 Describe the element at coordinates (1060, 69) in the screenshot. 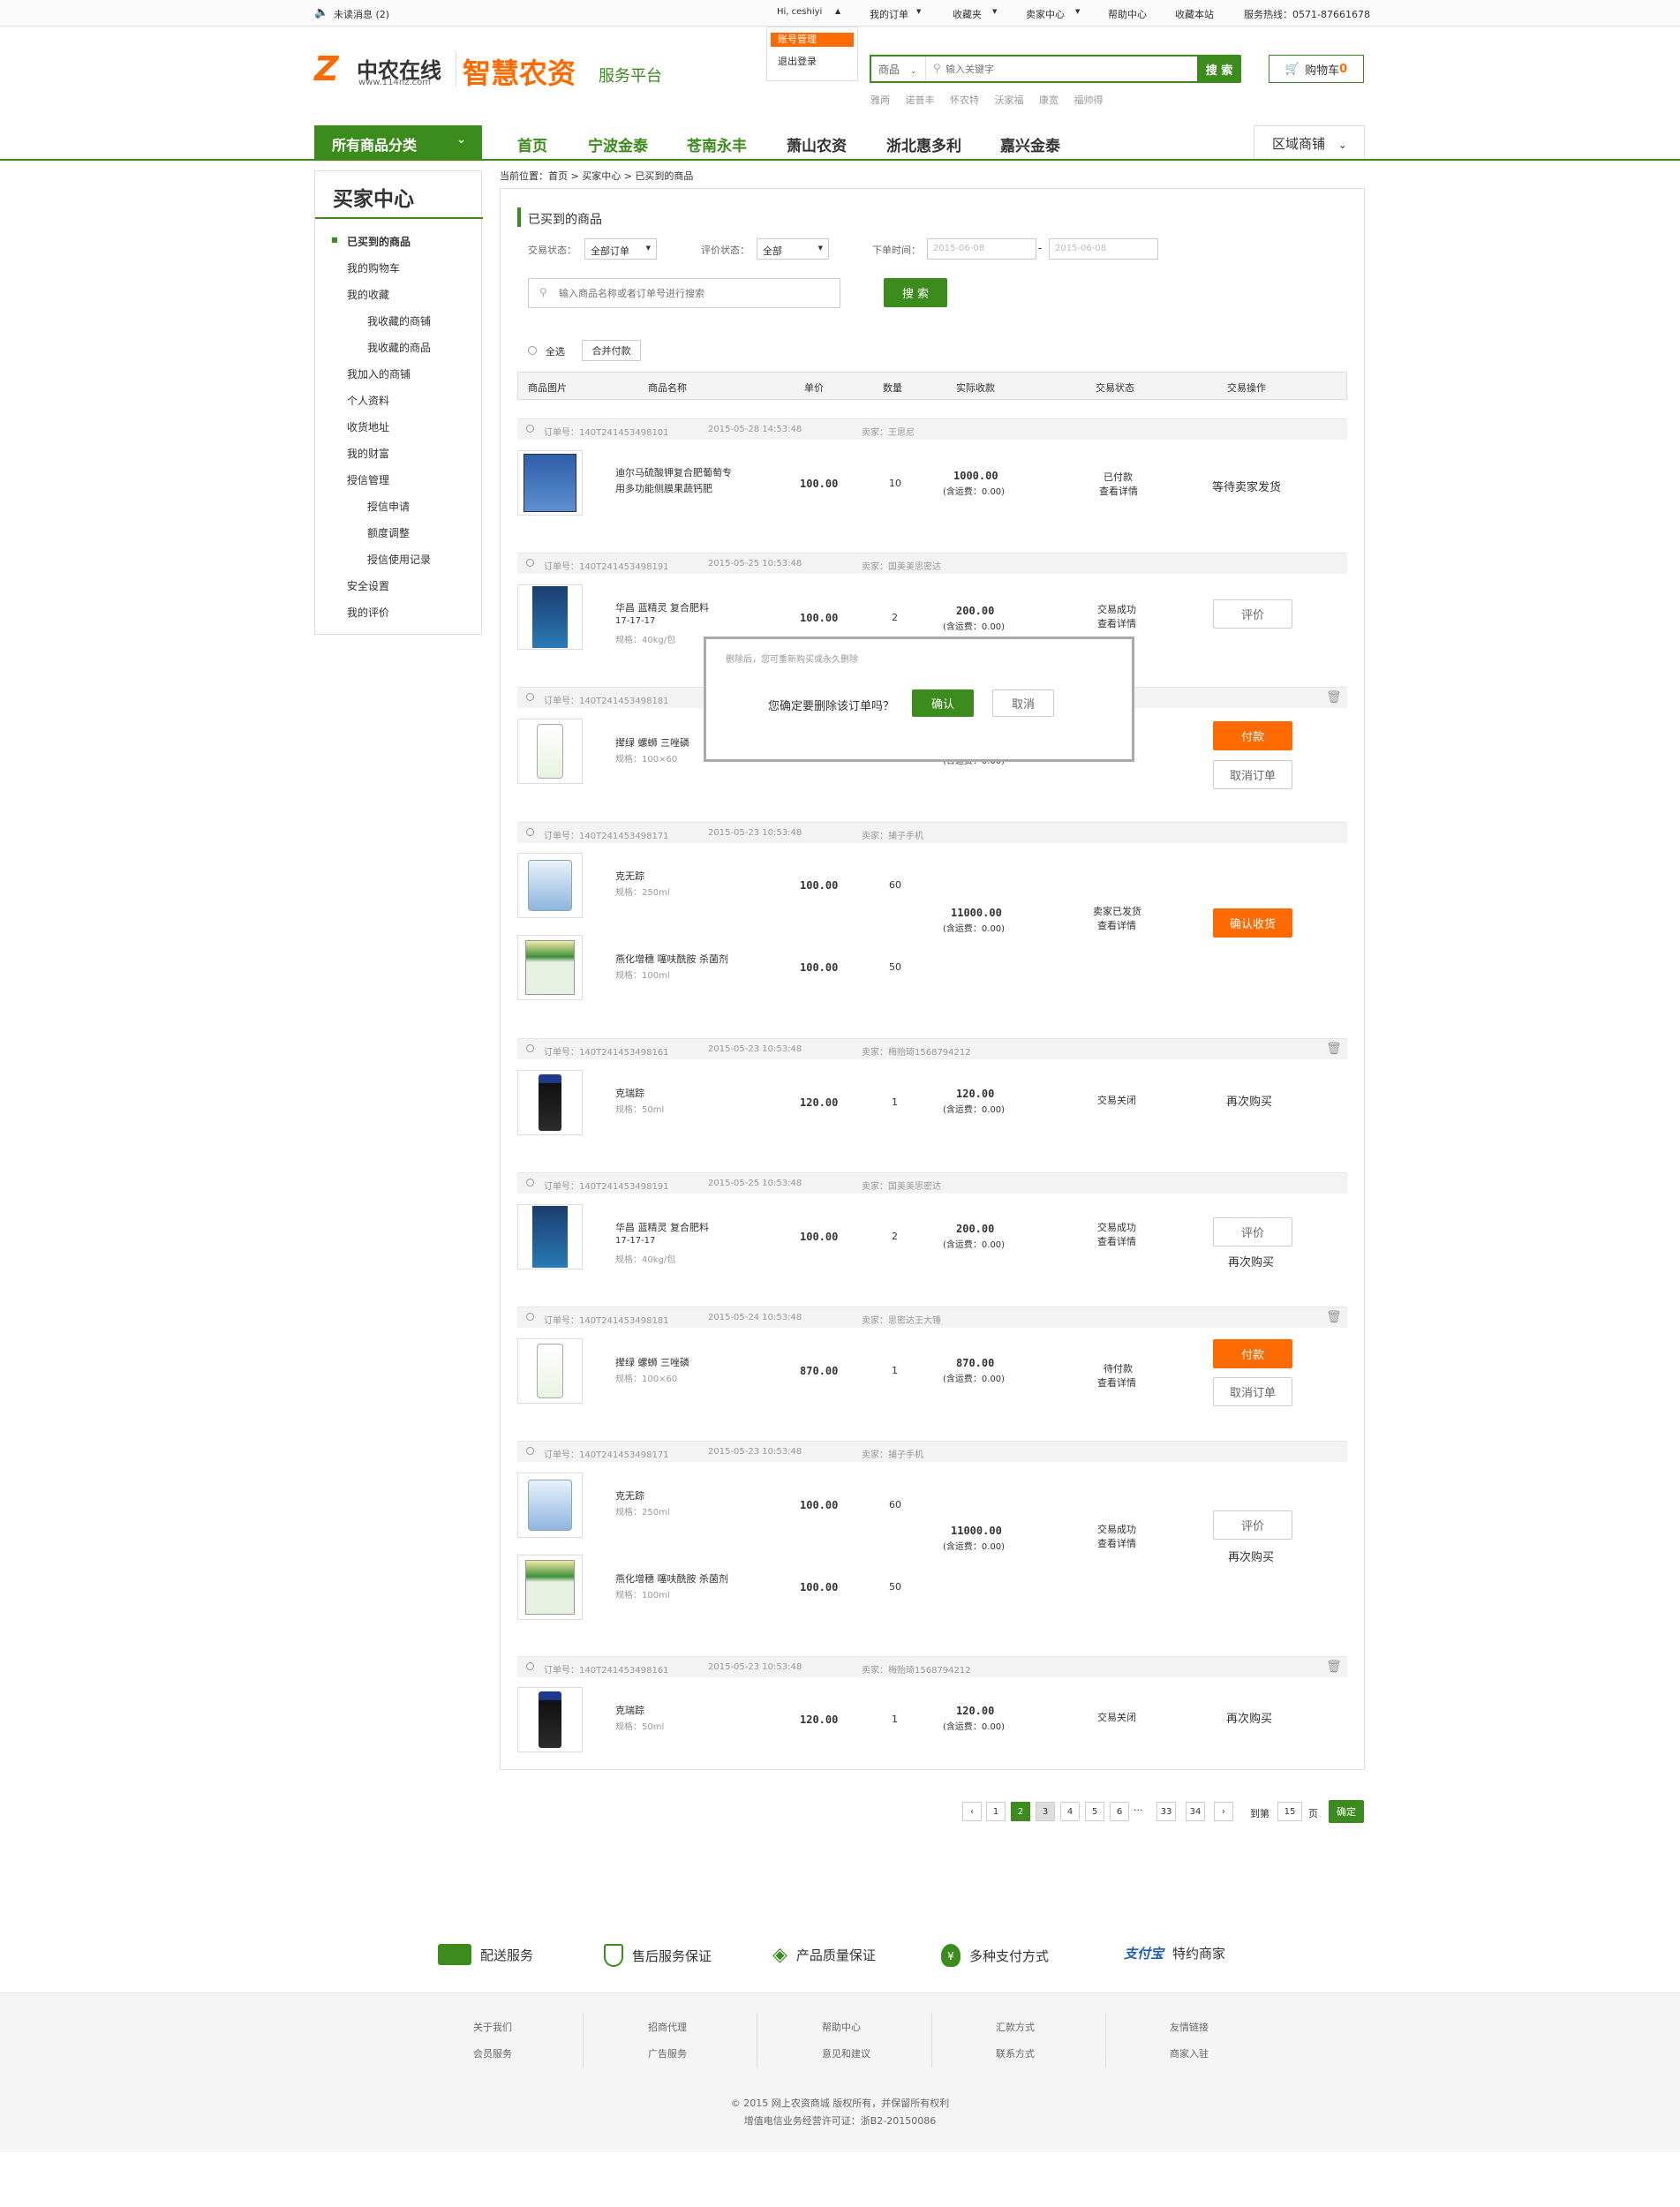

I see `search-input` at that location.